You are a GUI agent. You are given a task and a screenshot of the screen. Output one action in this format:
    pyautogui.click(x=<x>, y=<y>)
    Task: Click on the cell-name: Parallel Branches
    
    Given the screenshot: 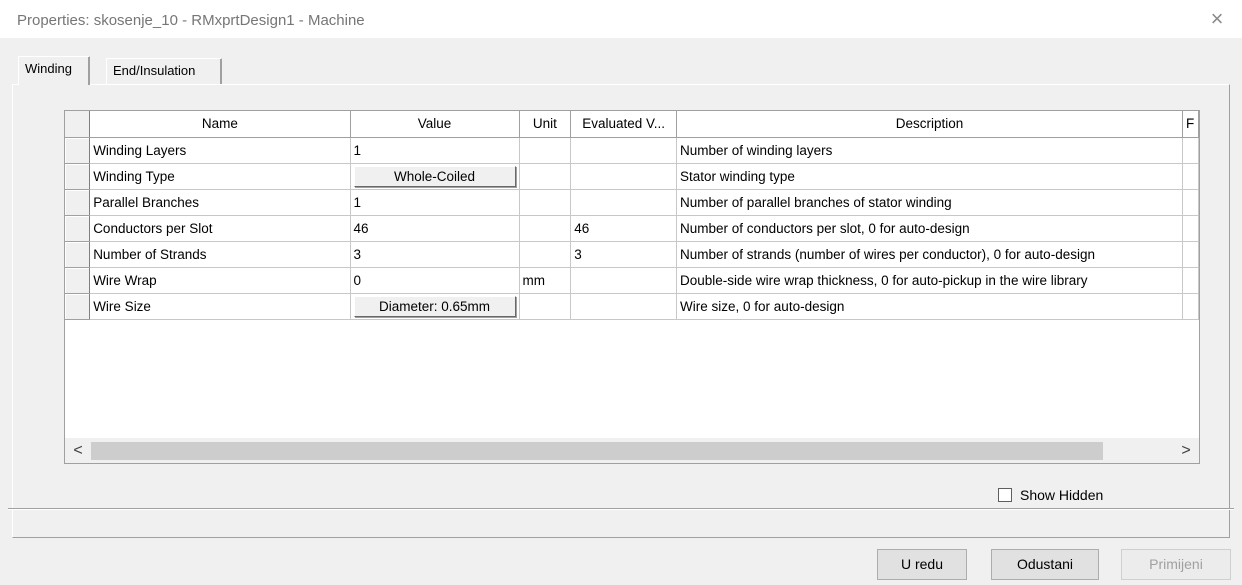 What is the action you would take?
    pyautogui.click(x=220, y=202)
    